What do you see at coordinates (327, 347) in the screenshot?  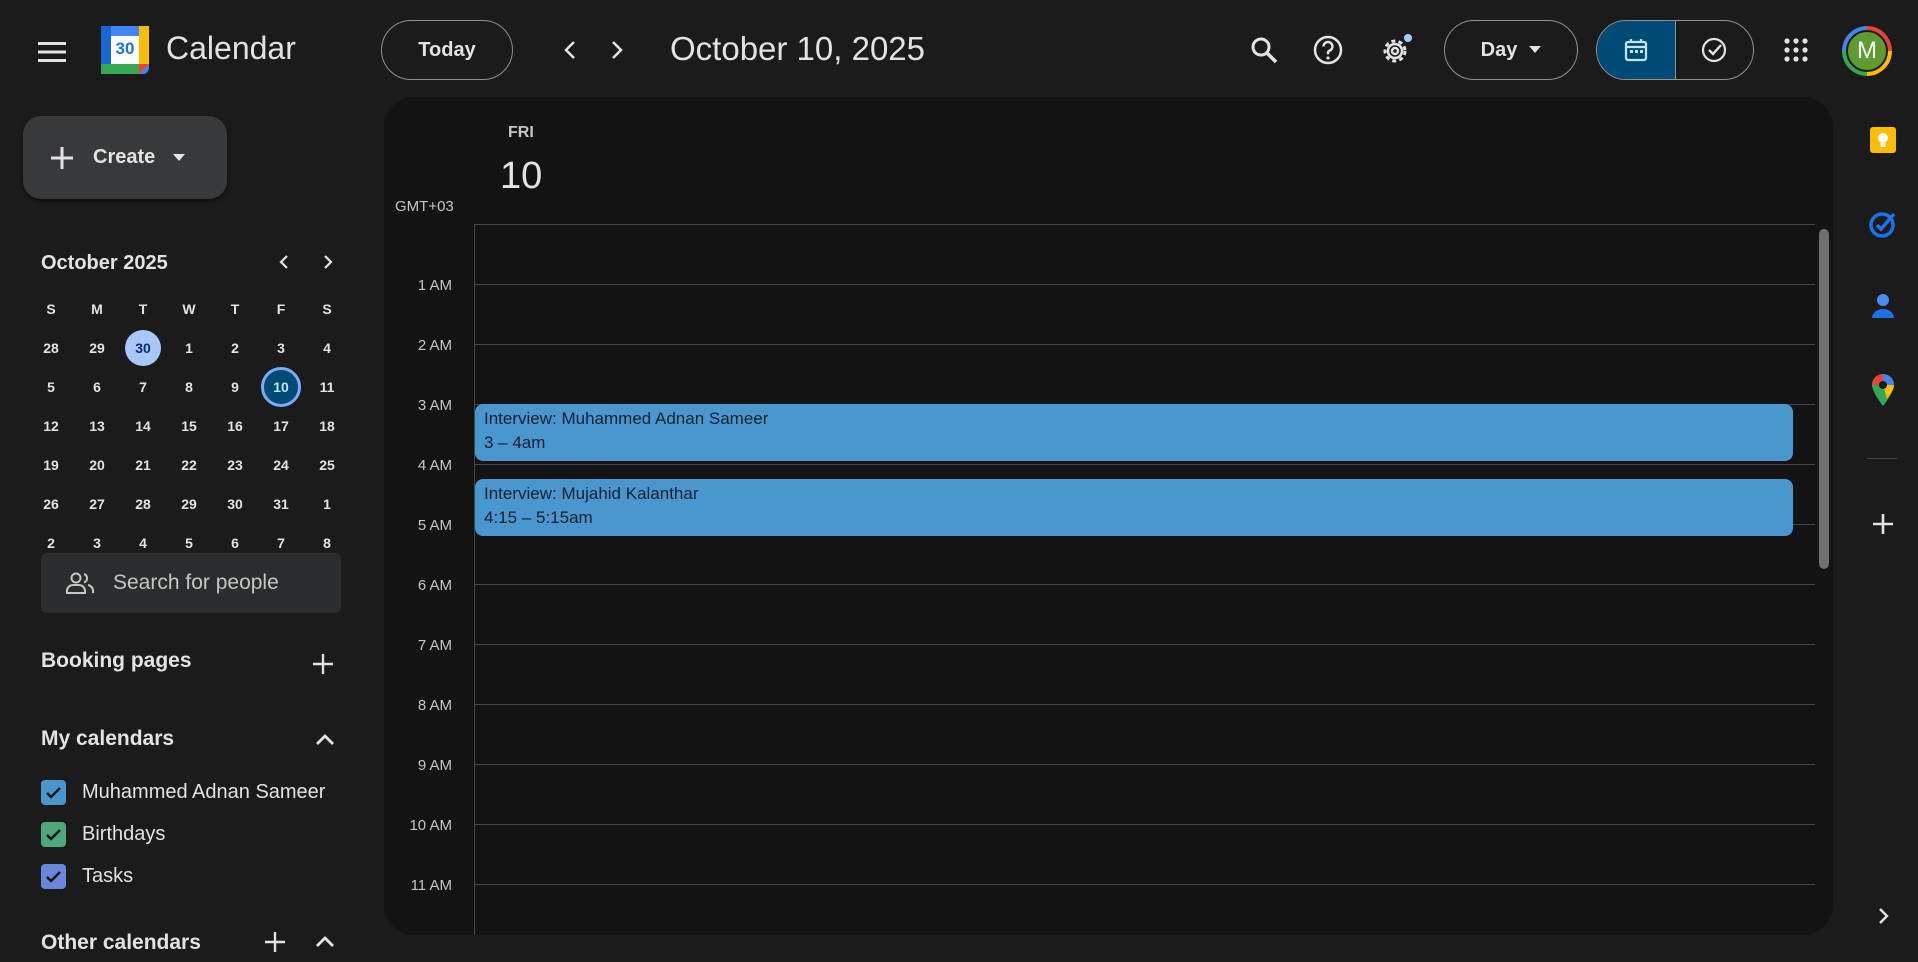 I see `mini-day: 4` at bounding box center [327, 347].